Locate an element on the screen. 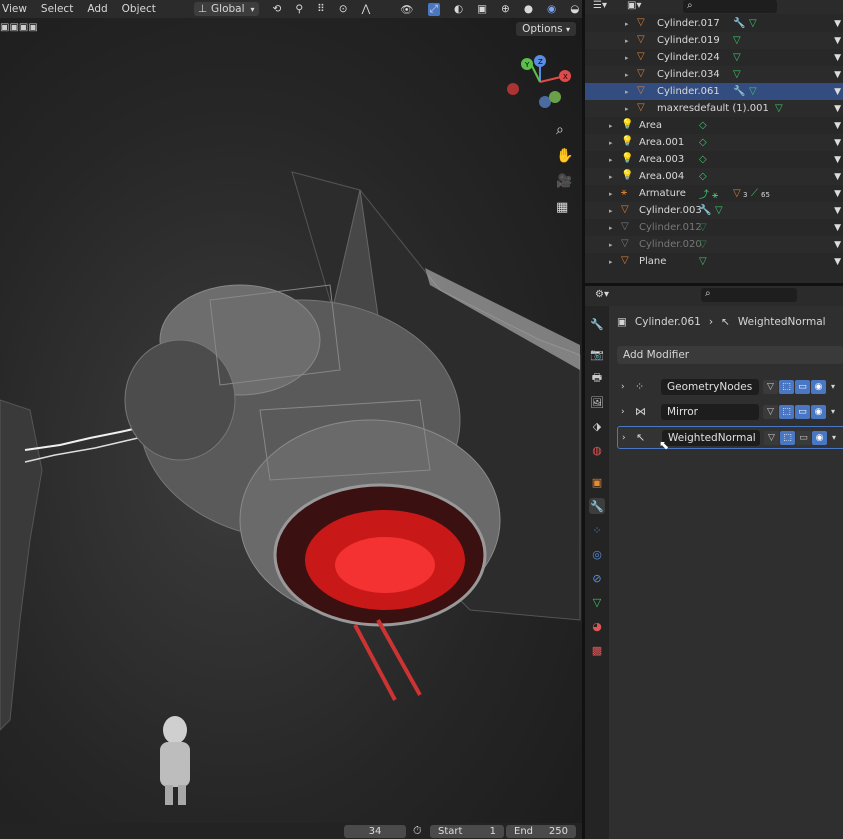 The width and height of the screenshot is (843, 839). outliner-row: ▸ ⚹ Armature ⤴ ⚹ ▽ 3 ⟋ 65 ▼ is located at coordinates (714, 193).